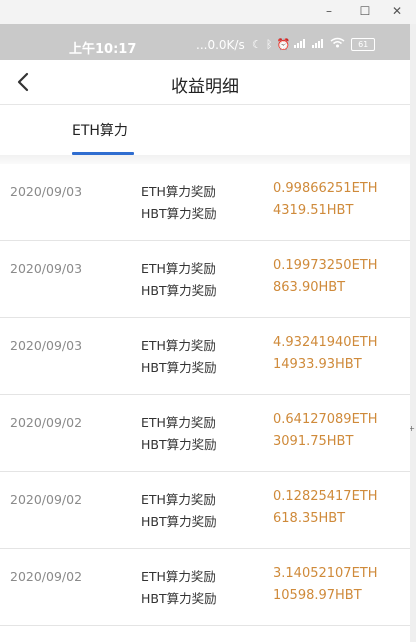 This screenshot has width=416, height=642. Describe the element at coordinates (413, 333) in the screenshot. I see `scrollbar` at that location.